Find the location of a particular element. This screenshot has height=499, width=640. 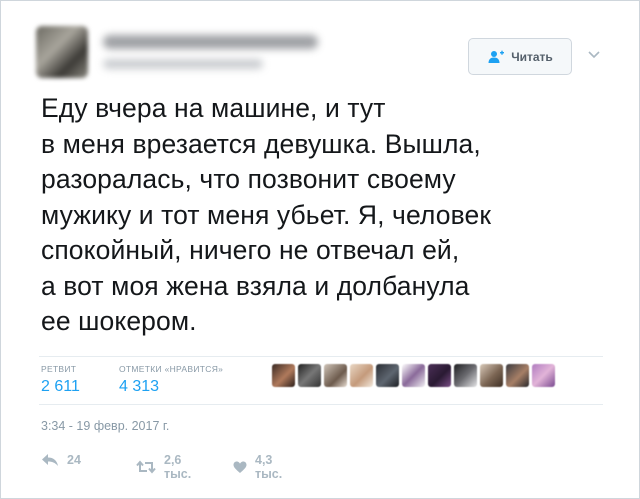

retweets-count: 2 611 is located at coordinates (60, 387).